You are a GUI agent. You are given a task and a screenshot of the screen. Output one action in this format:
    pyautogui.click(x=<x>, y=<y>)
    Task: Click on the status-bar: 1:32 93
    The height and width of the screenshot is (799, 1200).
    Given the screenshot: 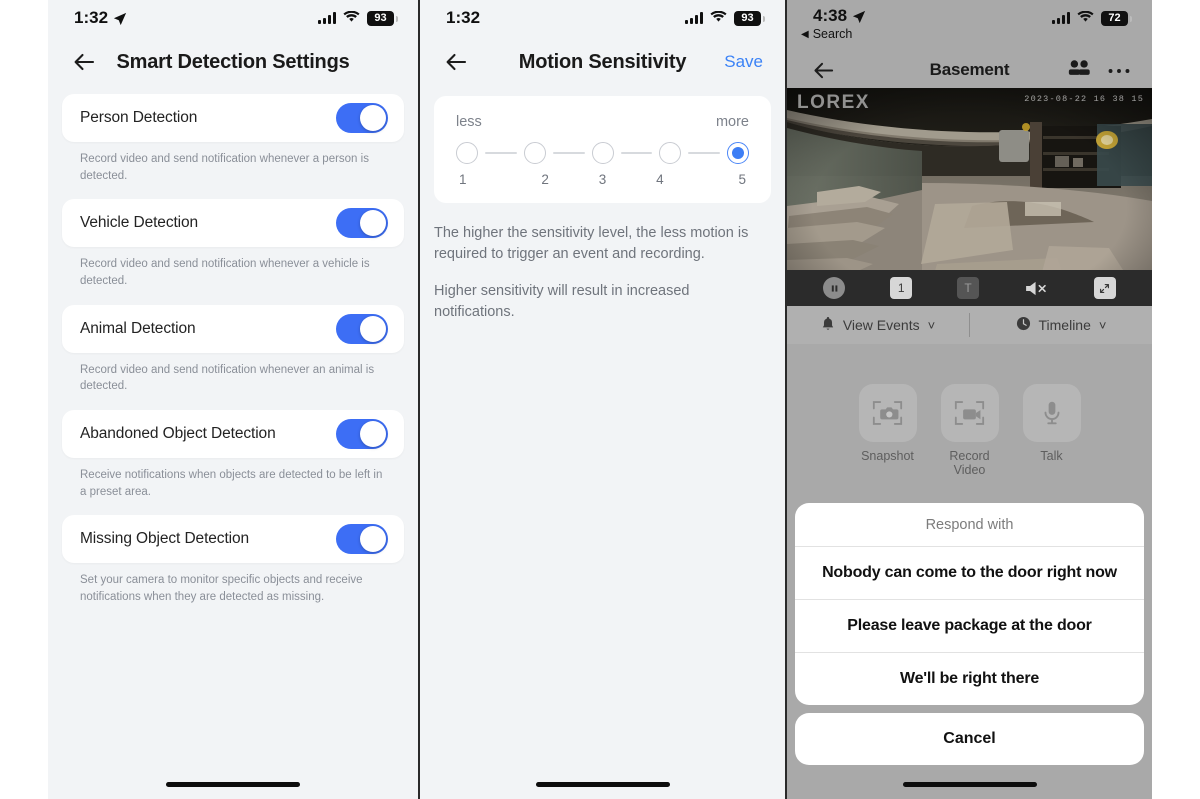 What is the action you would take?
    pyautogui.click(x=602, y=18)
    